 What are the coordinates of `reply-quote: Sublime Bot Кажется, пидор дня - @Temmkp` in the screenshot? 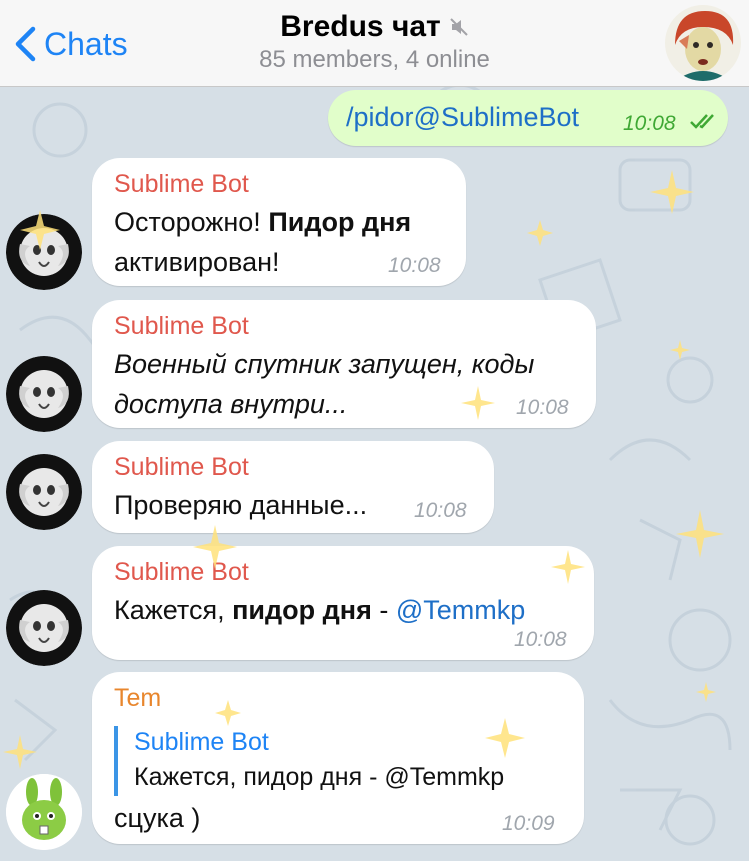 It's located at (309, 761).